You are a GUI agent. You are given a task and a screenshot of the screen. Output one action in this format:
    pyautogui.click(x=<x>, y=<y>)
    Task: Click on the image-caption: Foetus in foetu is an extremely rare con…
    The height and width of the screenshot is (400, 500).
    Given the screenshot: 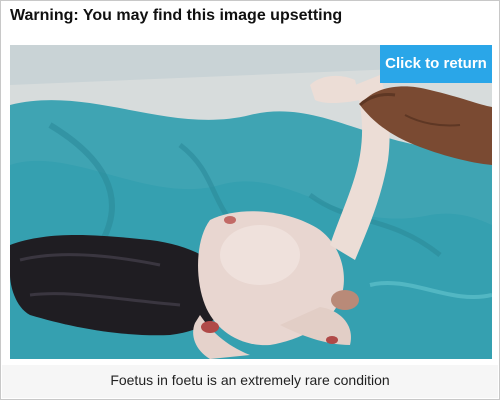 What is the action you would take?
    pyautogui.click(x=250, y=380)
    